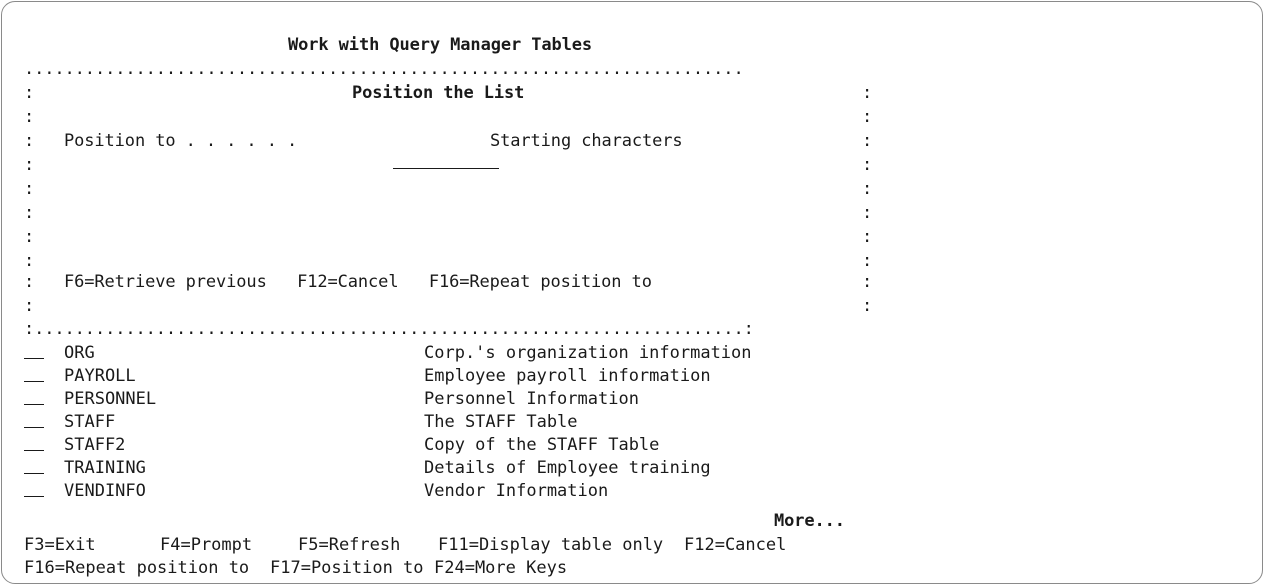 The height and width of the screenshot is (587, 1266). Describe the element at coordinates (79, 353) in the screenshot. I see `table-name: ORG` at that location.